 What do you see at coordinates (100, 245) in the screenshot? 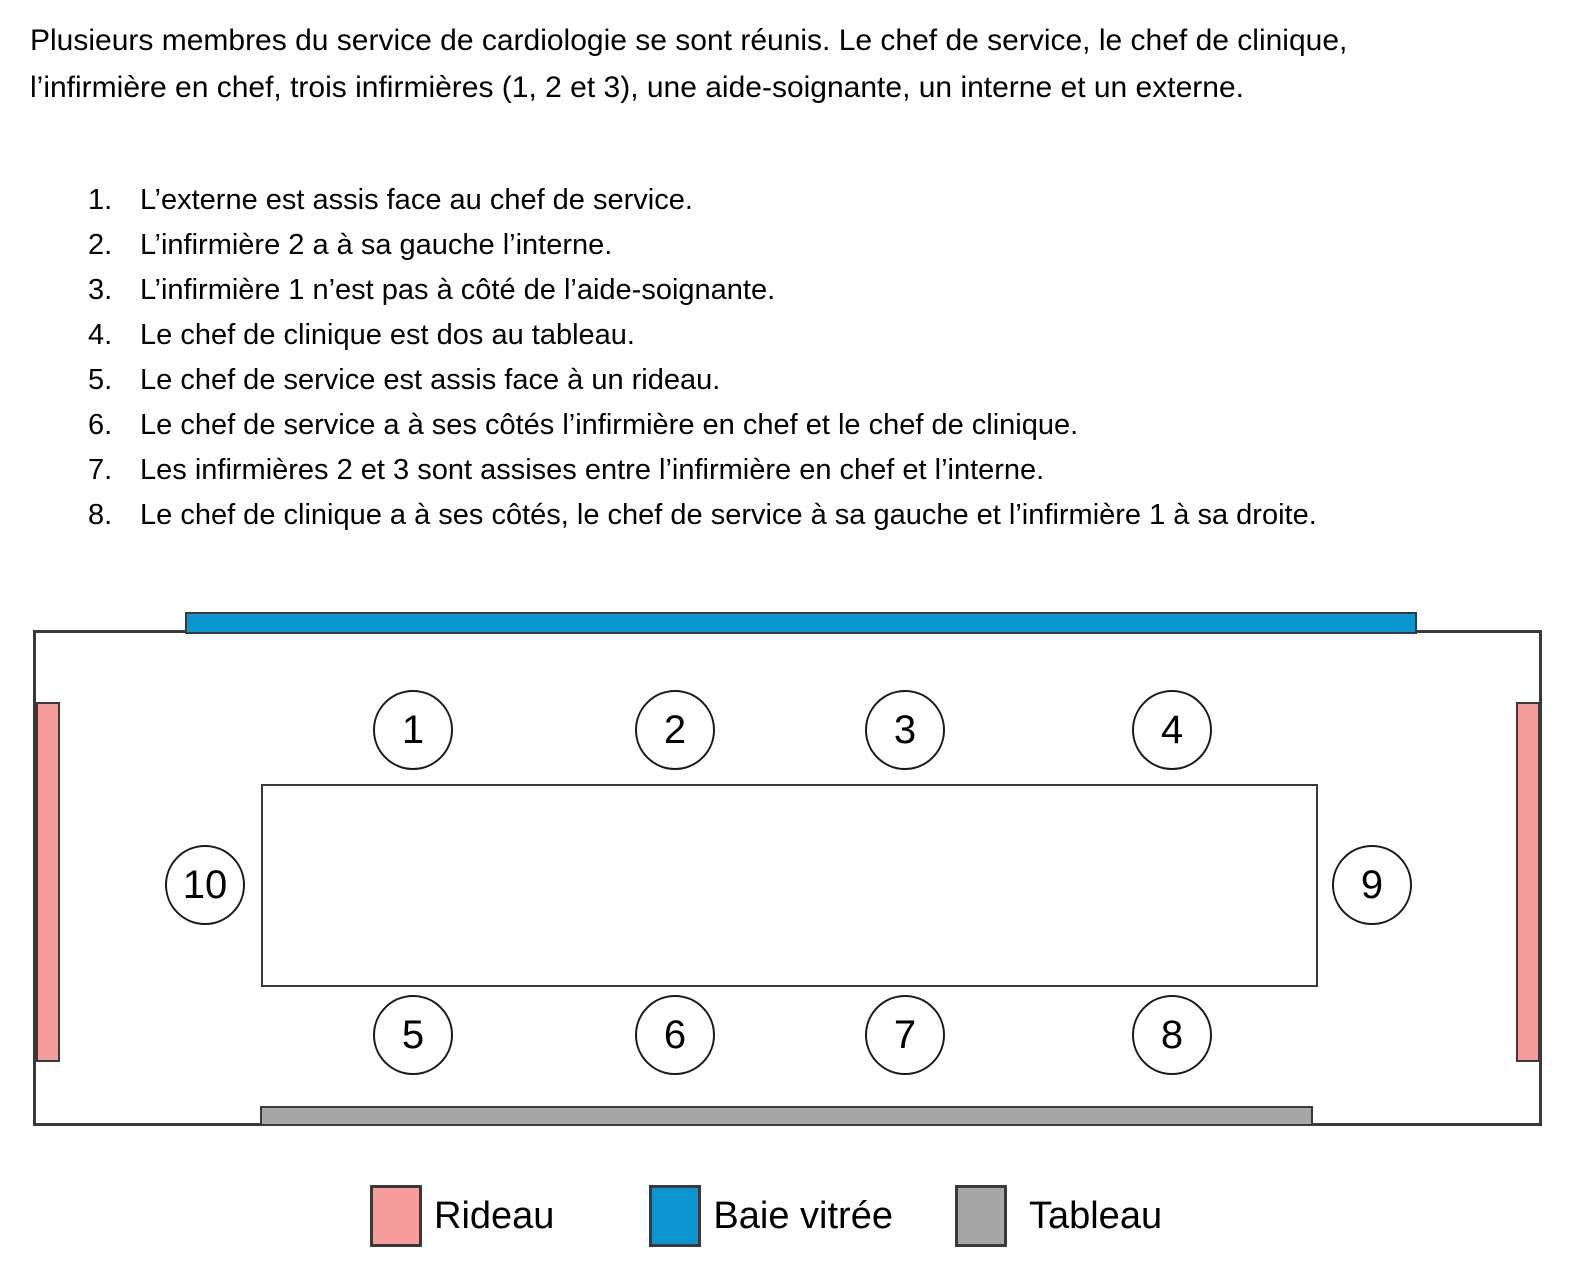
I see `clue-number: 2.` at bounding box center [100, 245].